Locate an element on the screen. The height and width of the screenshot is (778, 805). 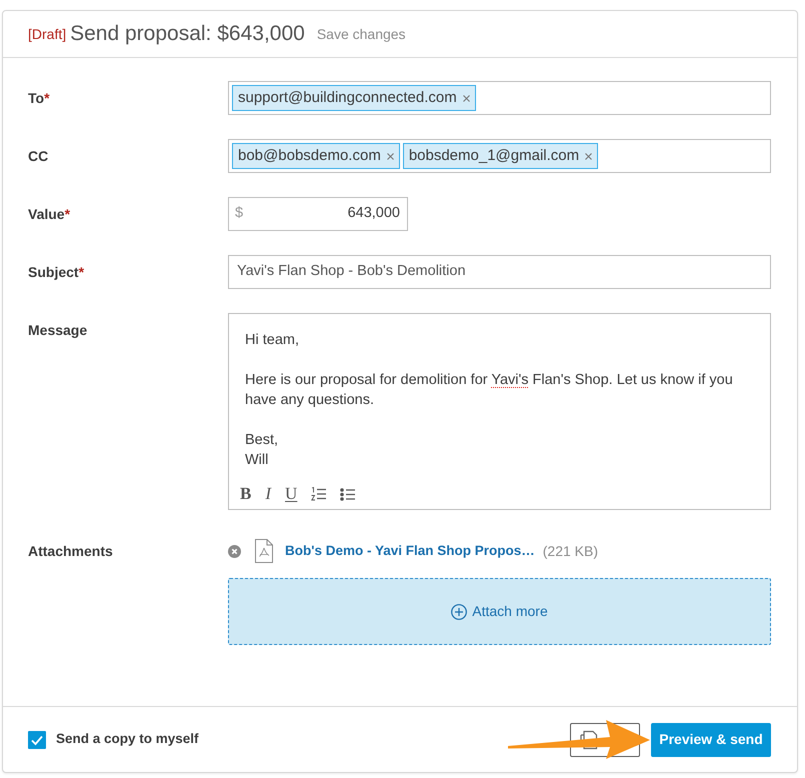
recipient-chip: bob@bobsdemo.com is located at coordinates (316, 156).